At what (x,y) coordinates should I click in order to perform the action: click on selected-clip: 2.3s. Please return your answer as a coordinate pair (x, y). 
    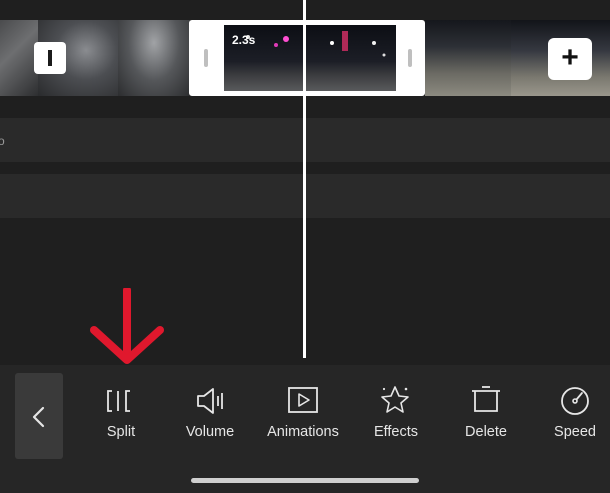
    Looking at the image, I should click on (307, 58).